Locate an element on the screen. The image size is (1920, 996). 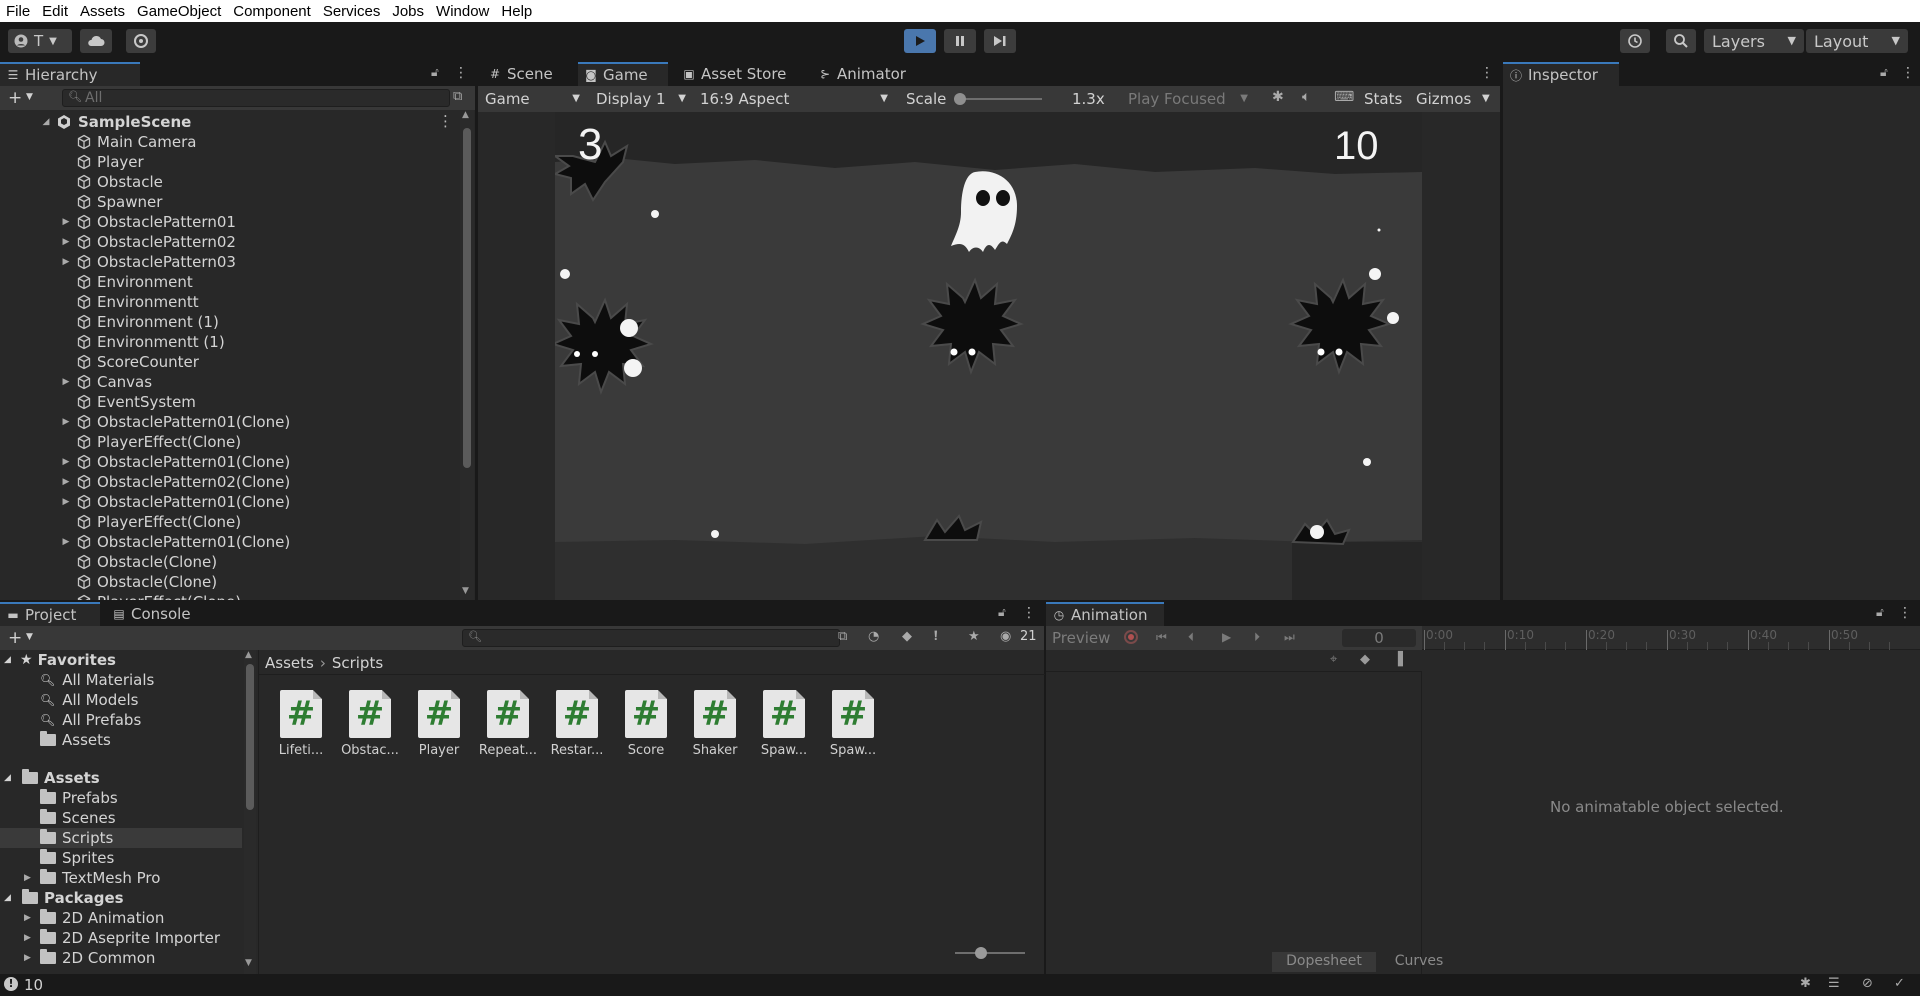
pause-button is located at coordinates (960, 41).